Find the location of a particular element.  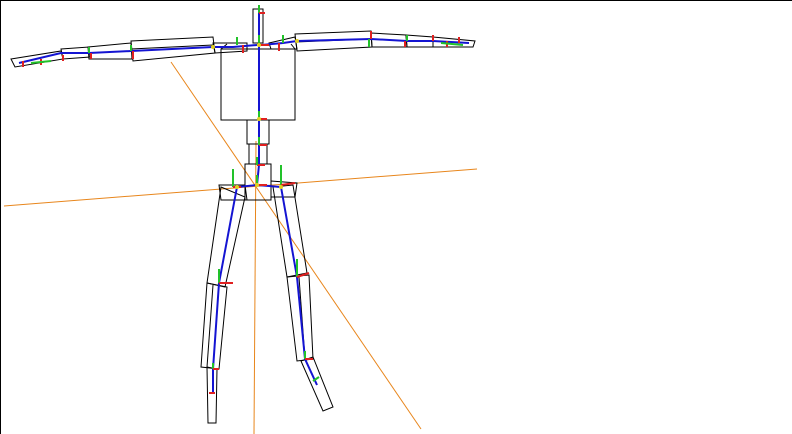

right-leg-chain is located at coordinates (287, 285).